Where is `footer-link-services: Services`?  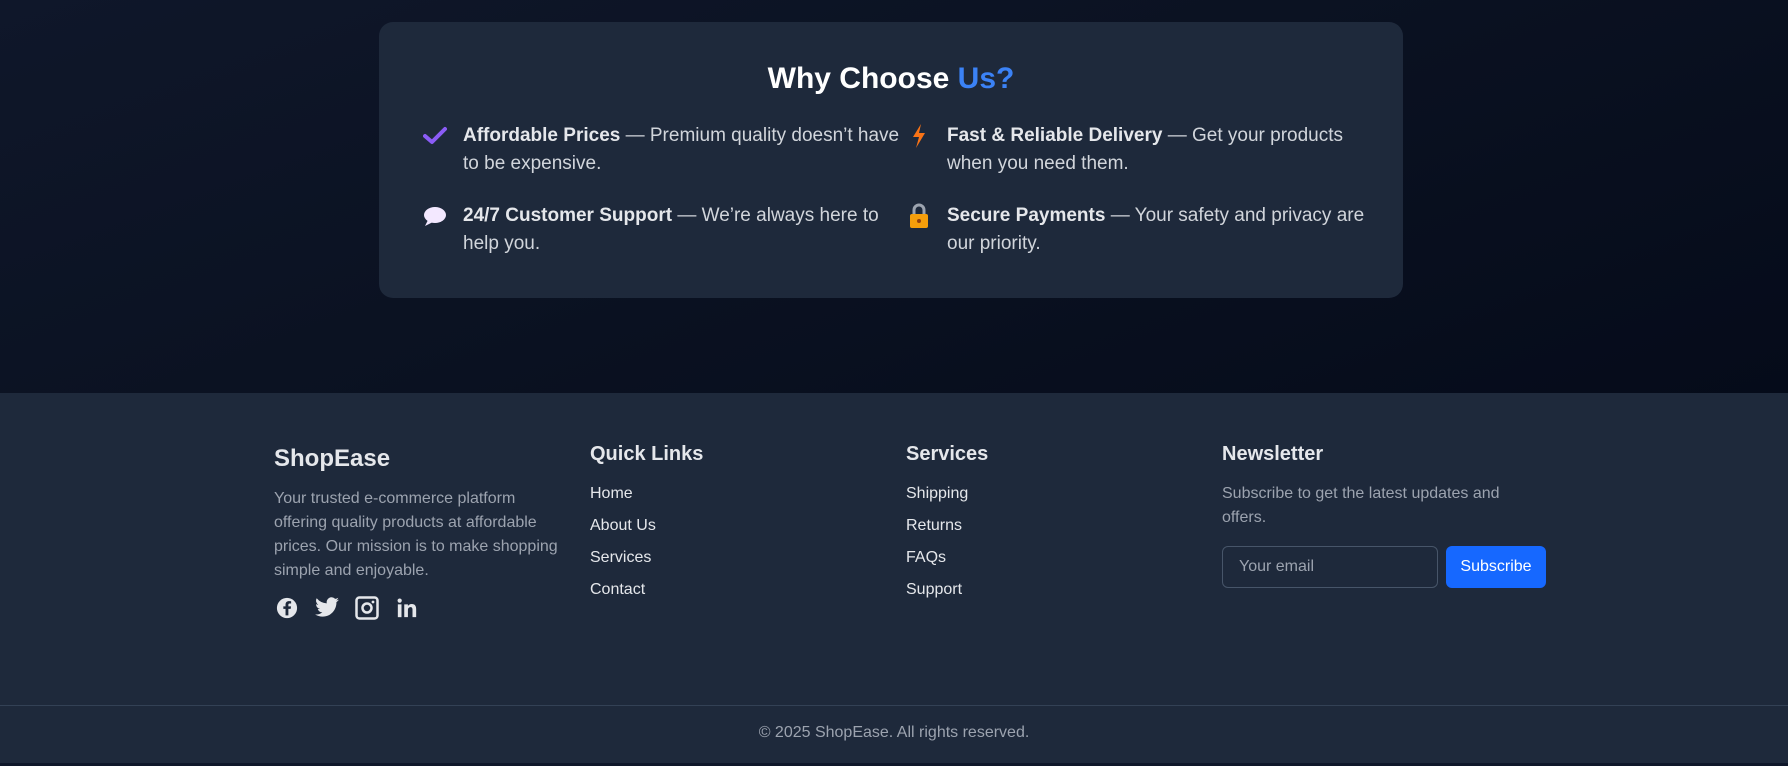 footer-link-services: Services is located at coordinates (715, 558).